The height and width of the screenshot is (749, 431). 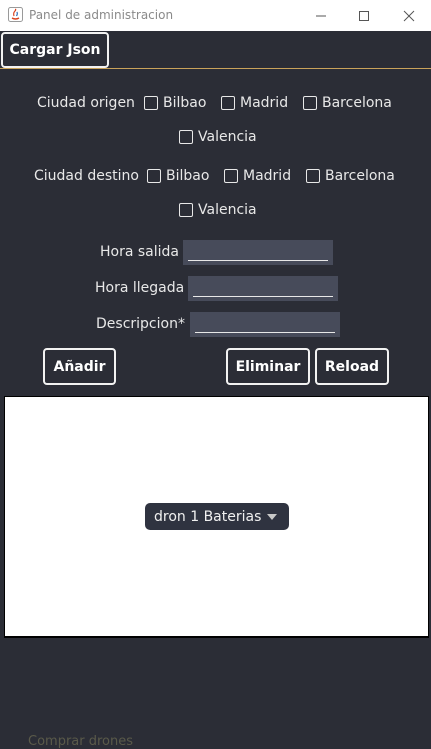 I want to click on arrival-label: Hora llegada, so click(x=140, y=288).